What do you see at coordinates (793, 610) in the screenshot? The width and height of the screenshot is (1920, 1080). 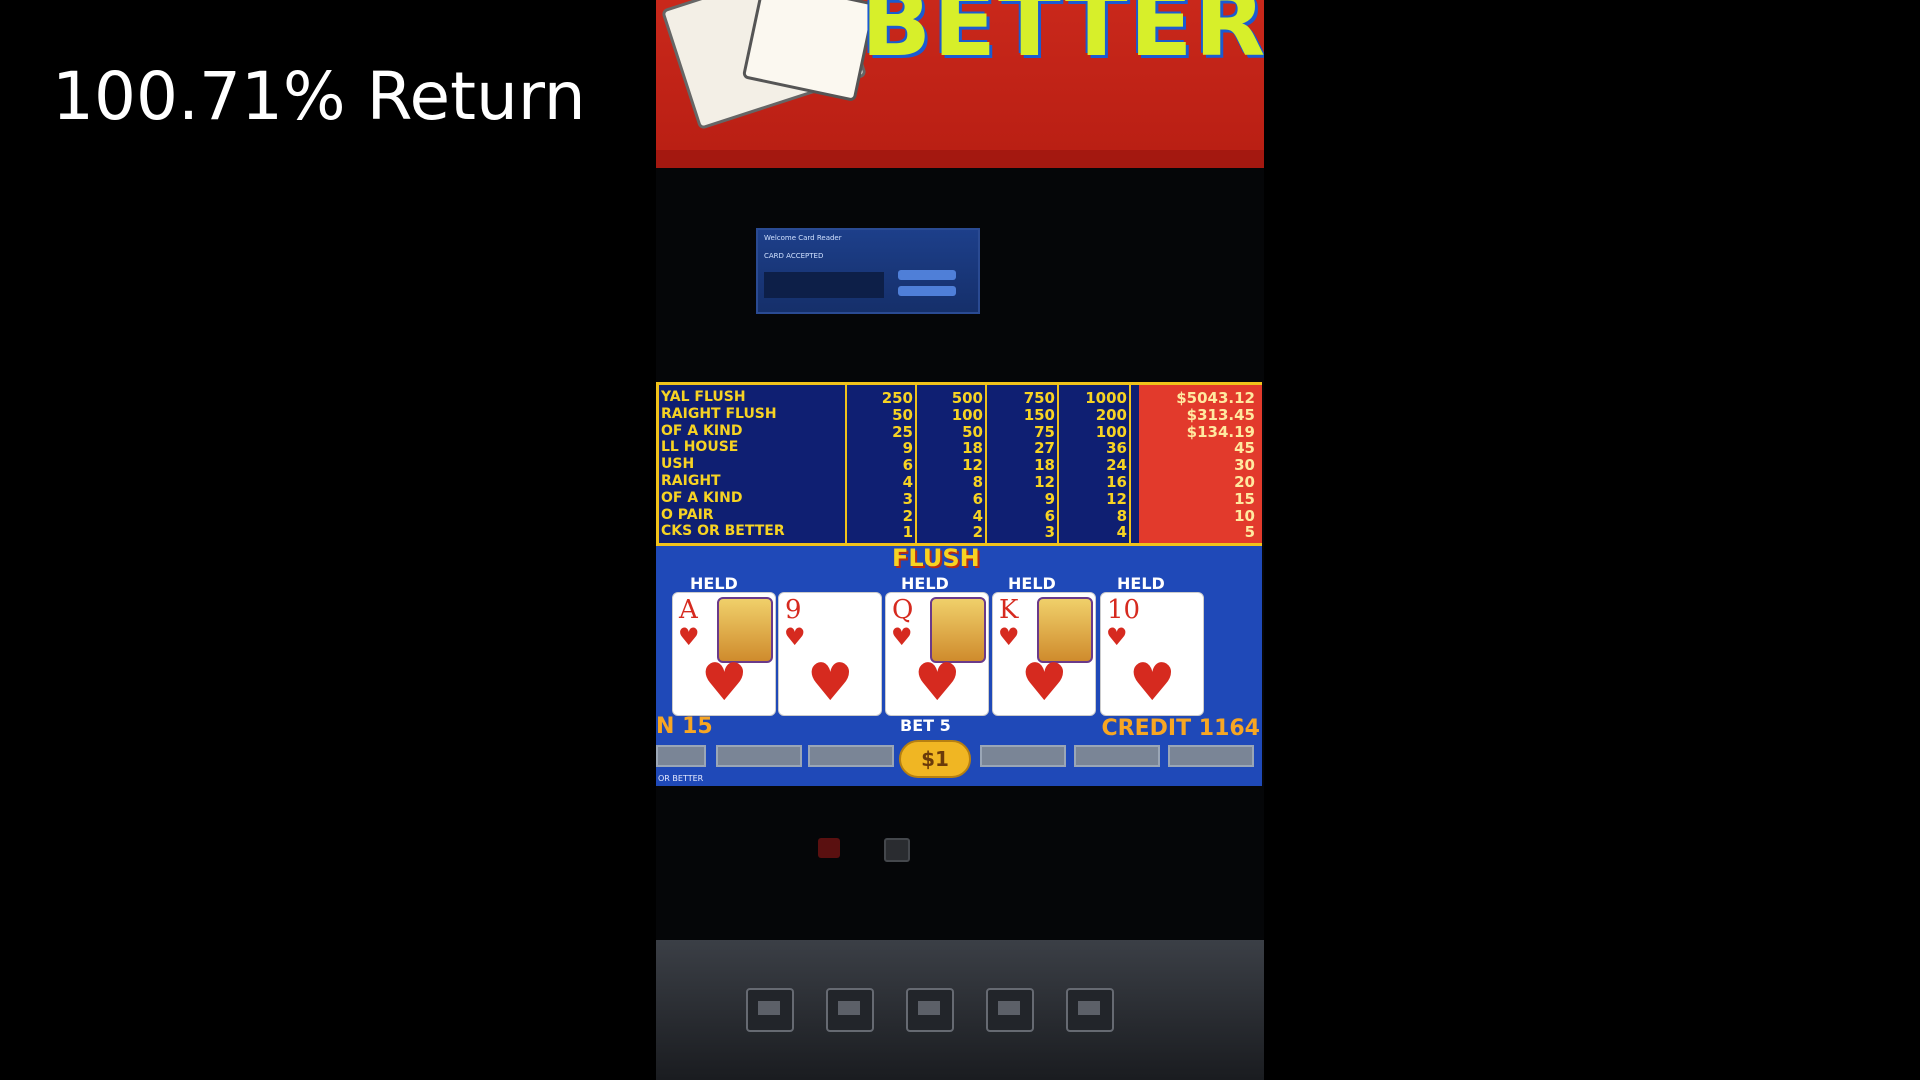 I see `card-rank: 9` at bounding box center [793, 610].